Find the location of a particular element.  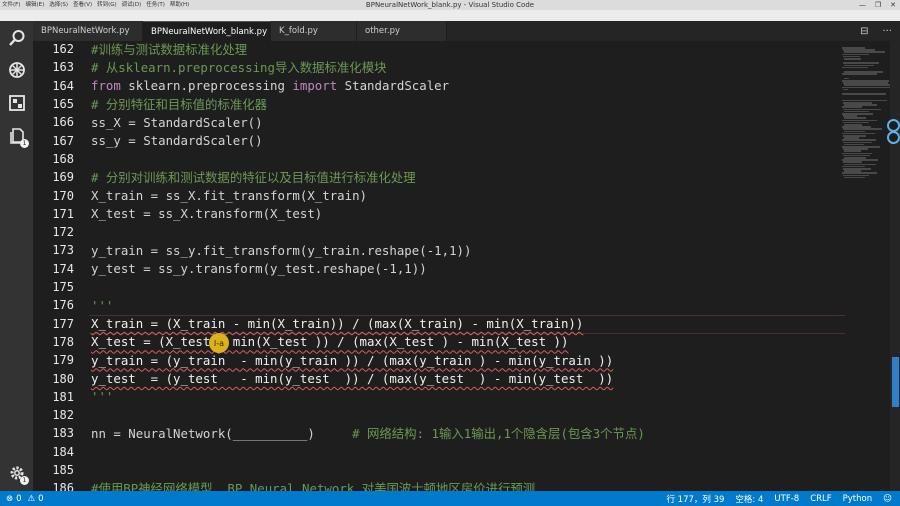

code-line: 171 X_test = ss_X.transform(X_test) is located at coordinates (413, 214).